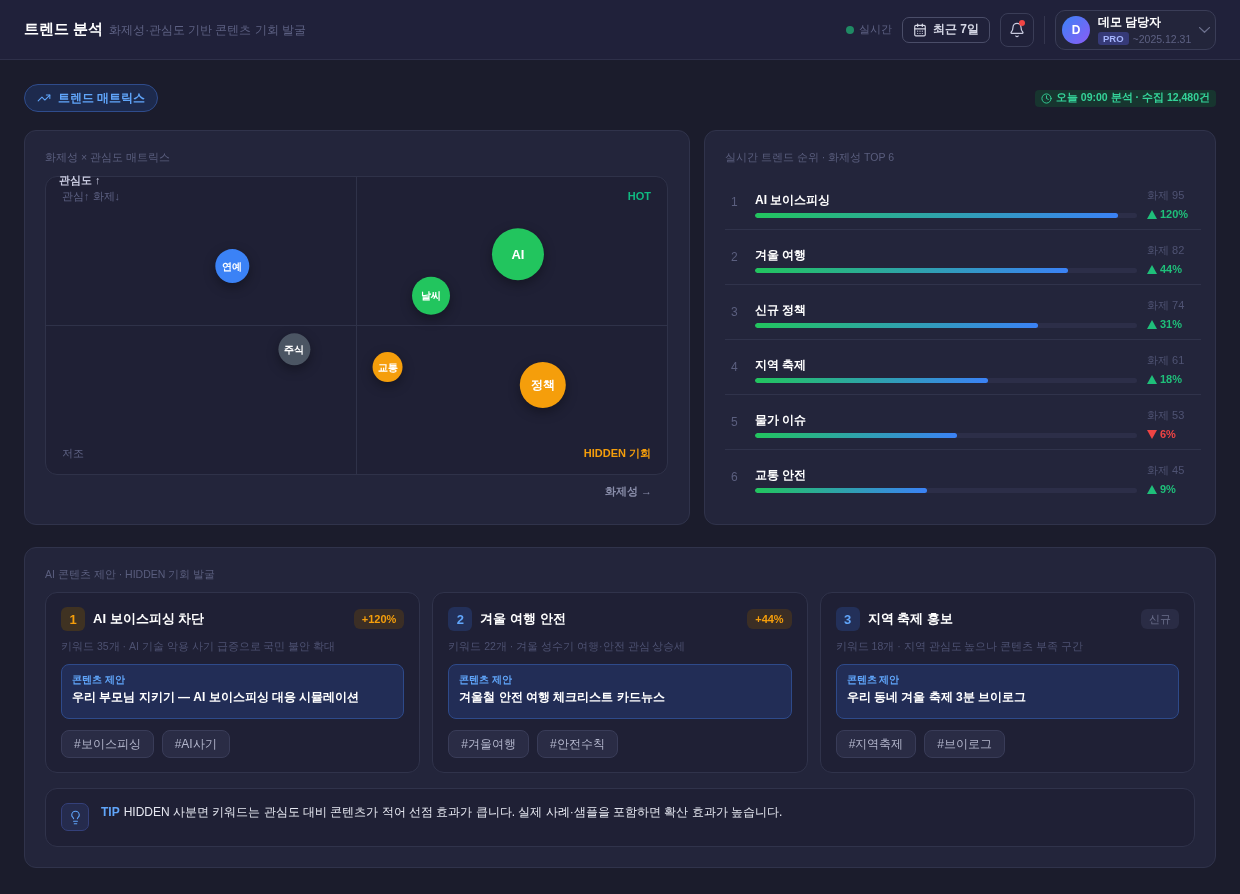 This screenshot has width=1240, height=894. What do you see at coordinates (734, 257) in the screenshot?
I see `rank-number: 2` at bounding box center [734, 257].